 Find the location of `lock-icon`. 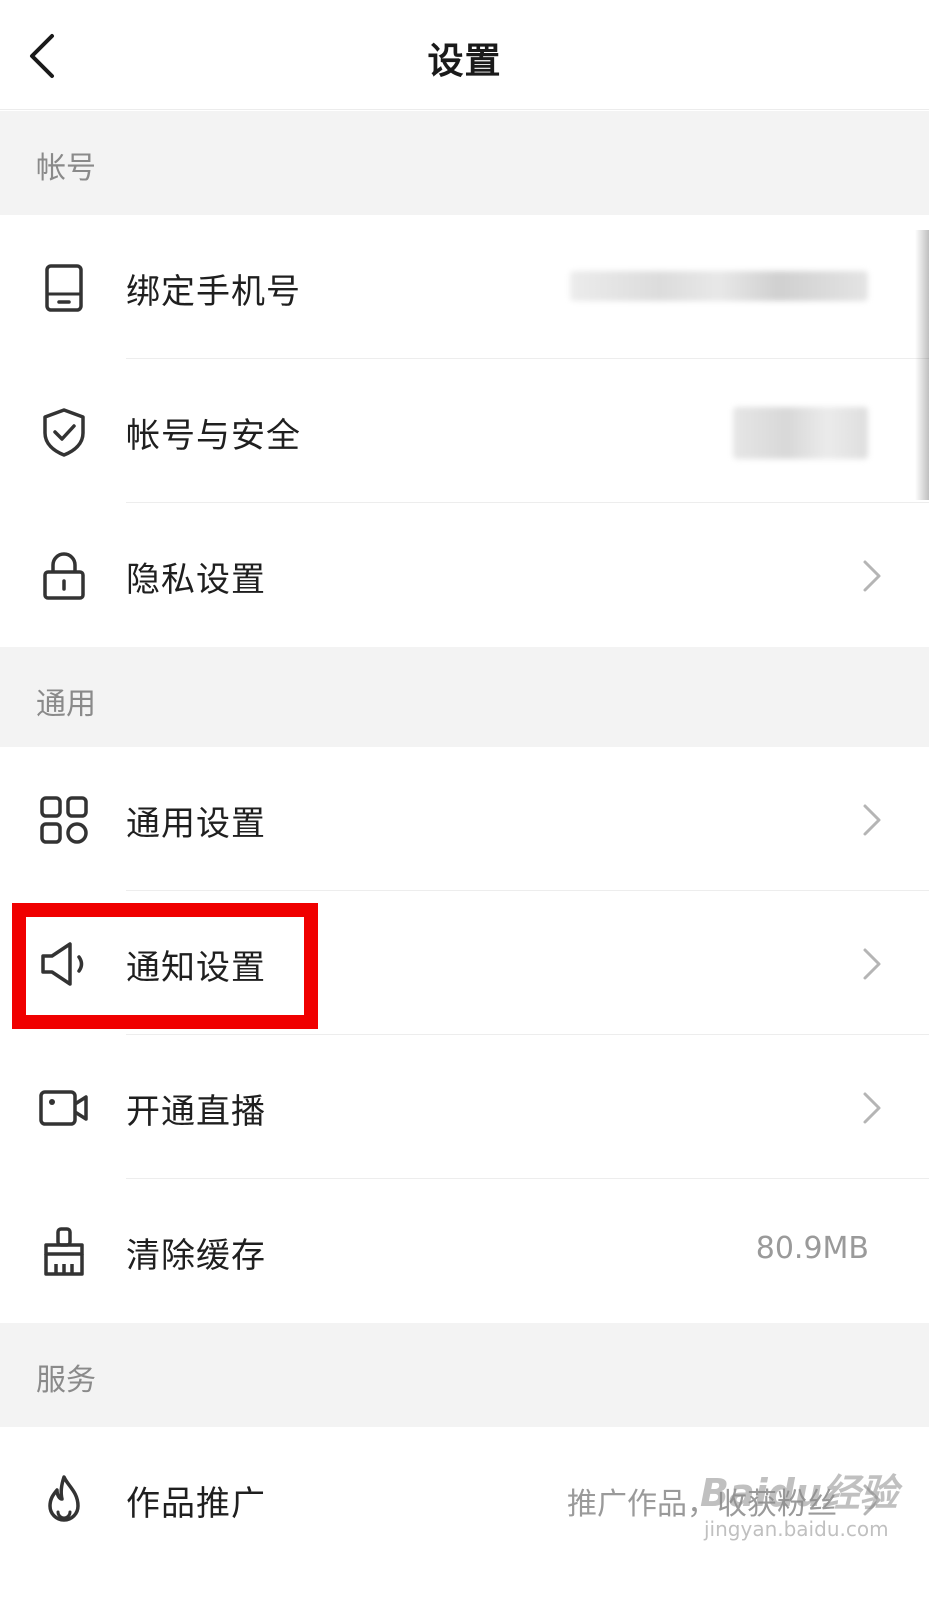

lock-icon is located at coordinates (64, 576).